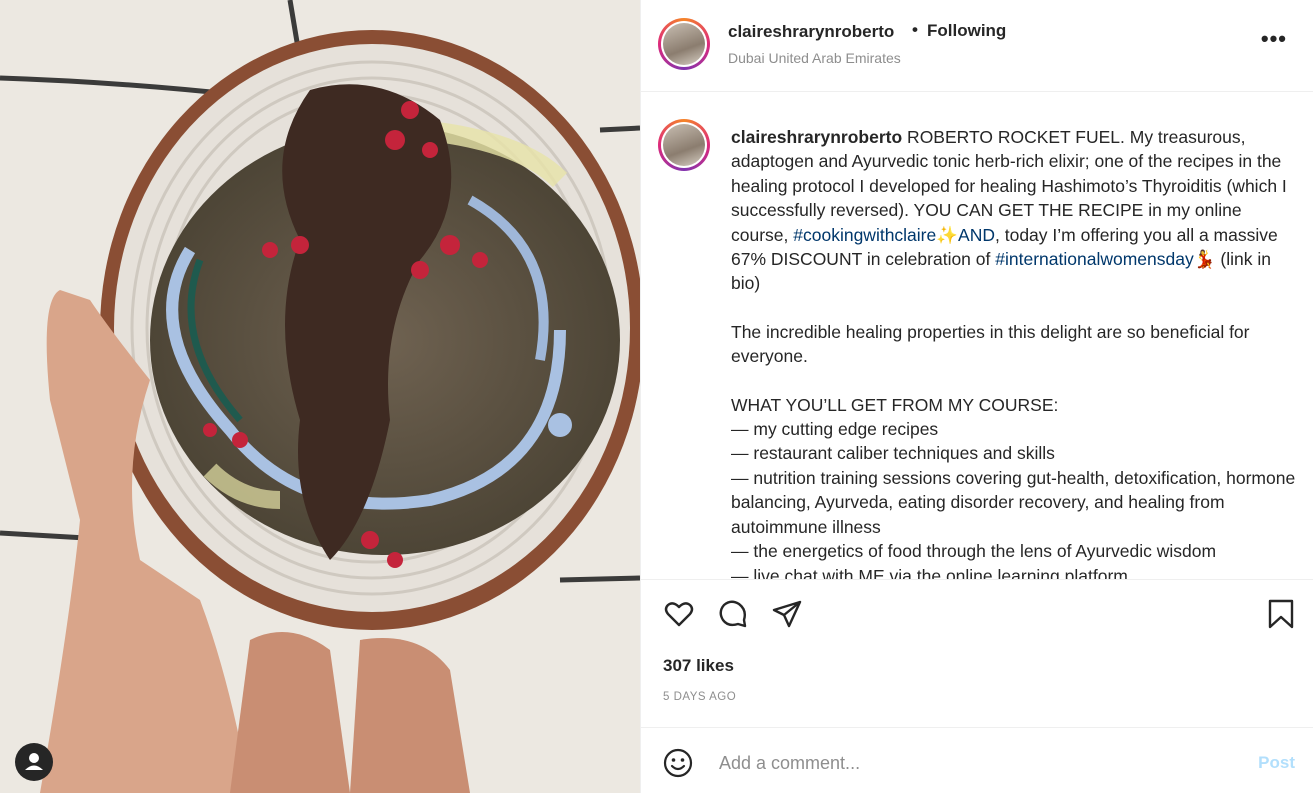  I want to click on location-link: Dubai United Arab Emirates, so click(814, 58).